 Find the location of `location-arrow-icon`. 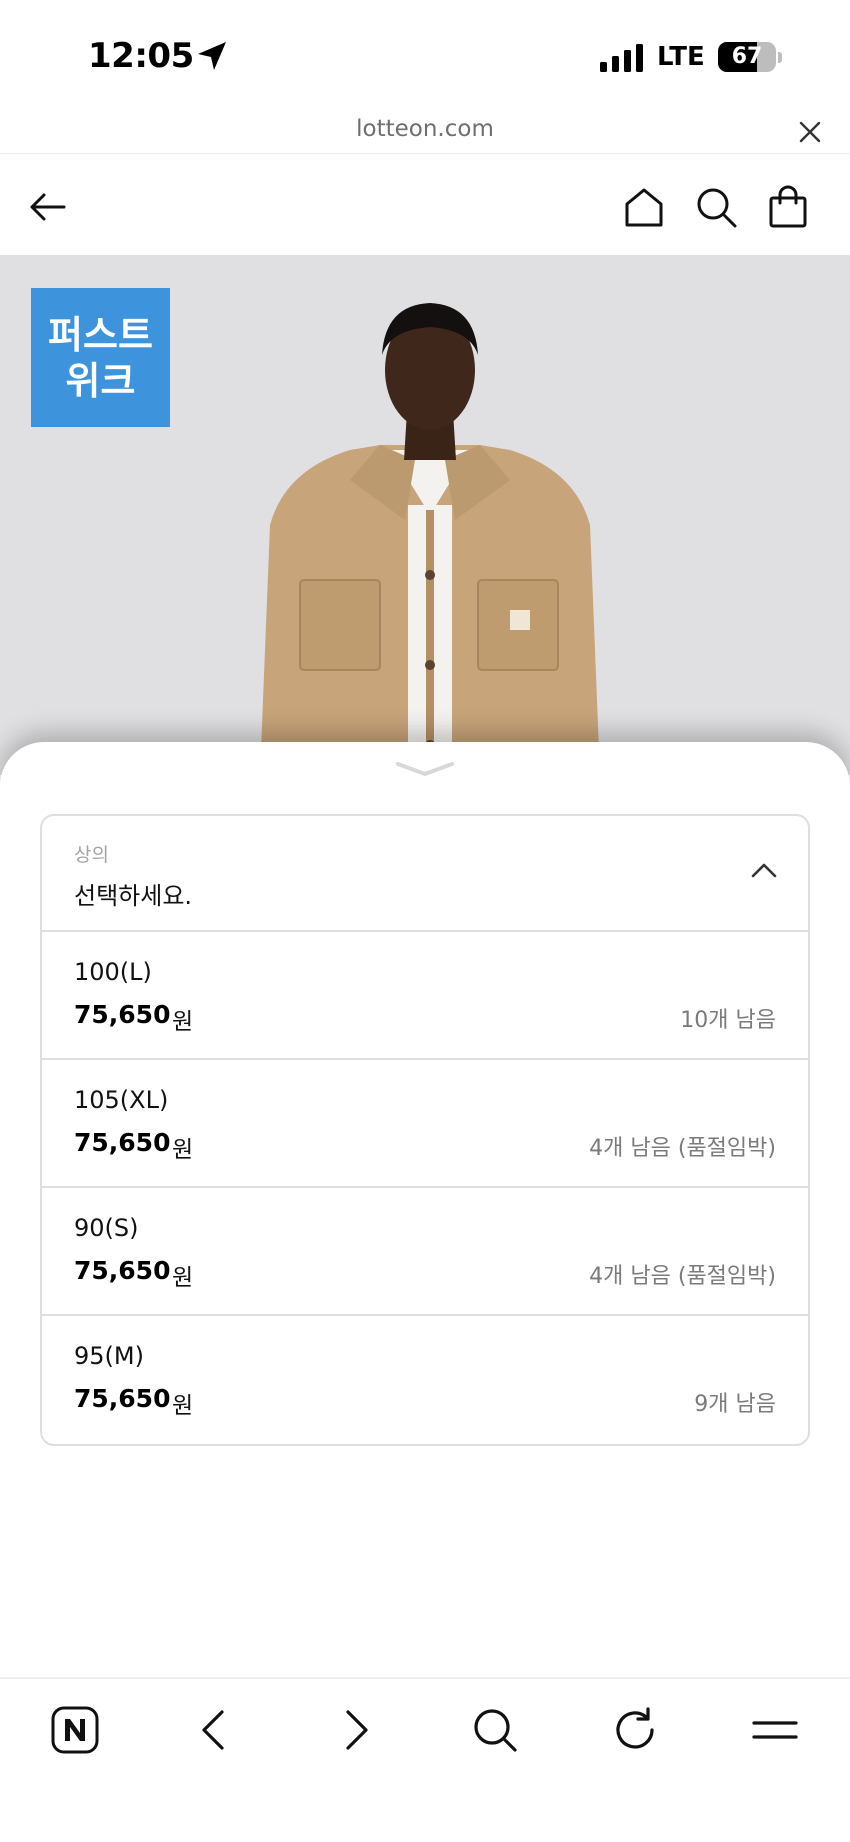

location-arrow-icon is located at coordinates (212, 56).